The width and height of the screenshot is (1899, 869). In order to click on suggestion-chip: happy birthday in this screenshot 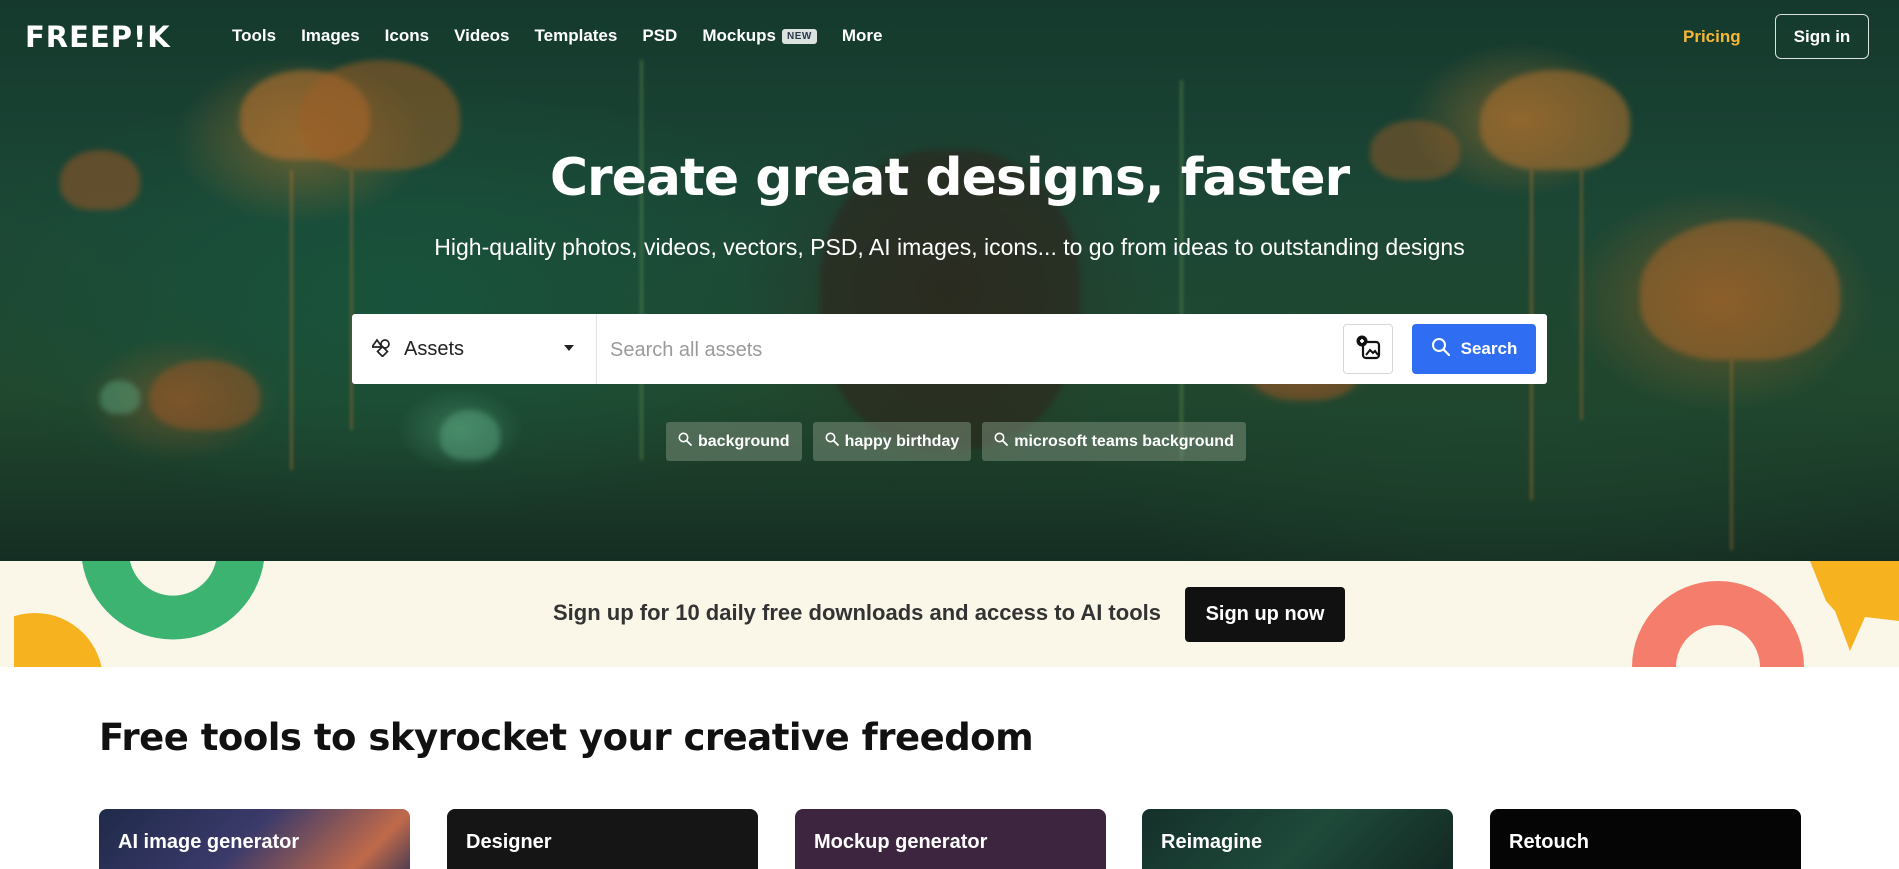, I will do `click(892, 441)`.